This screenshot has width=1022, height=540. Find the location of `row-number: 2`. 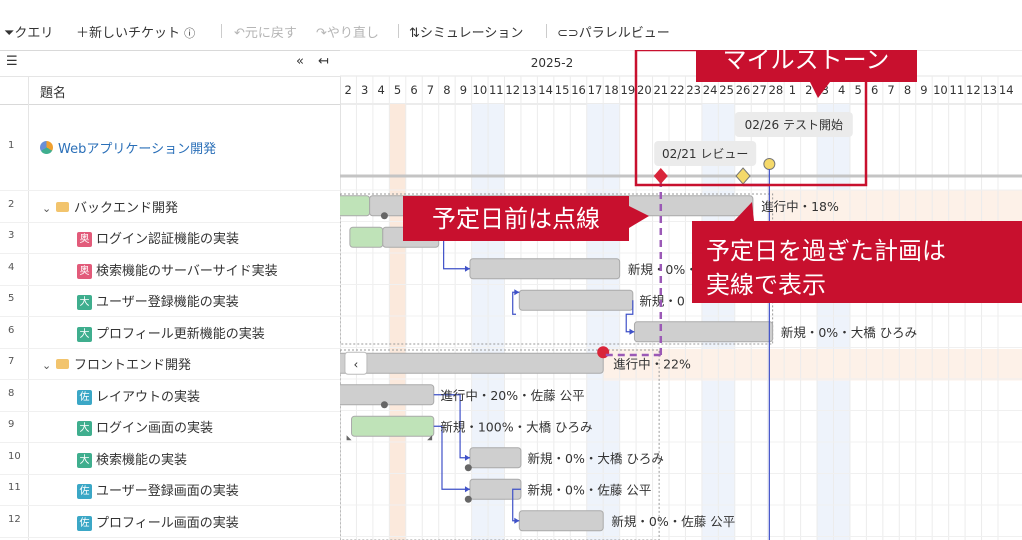

row-number: 2 is located at coordinates (11, 204).